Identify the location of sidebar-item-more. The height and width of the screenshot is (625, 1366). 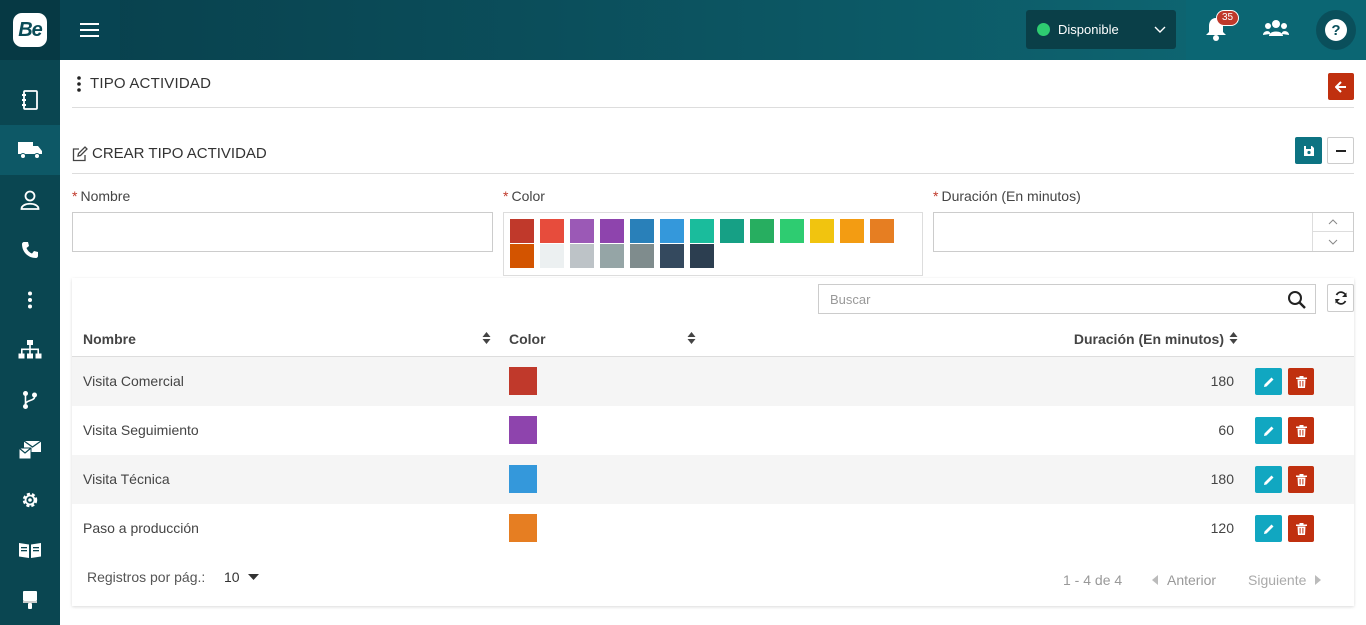
(30, 300).